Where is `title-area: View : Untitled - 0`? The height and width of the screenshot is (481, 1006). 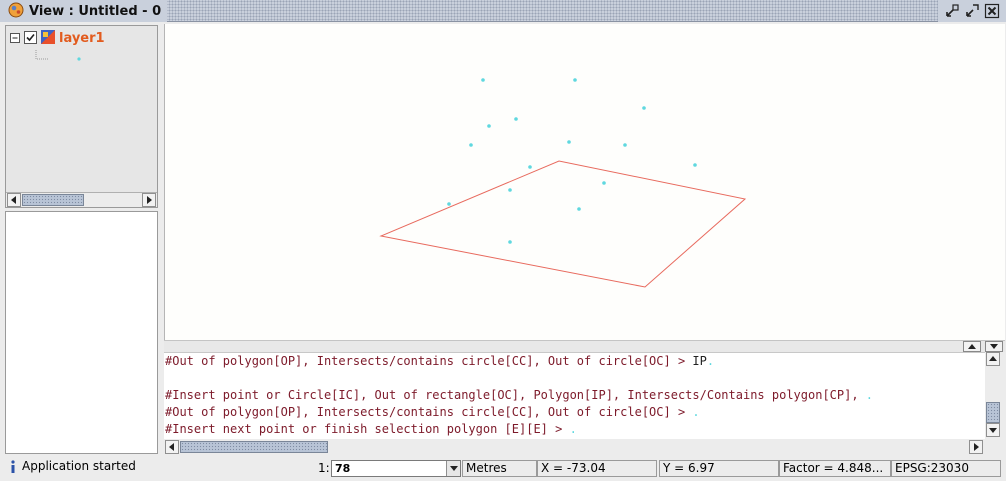
title-area: View : Untitled - 0 is located at coordinates (84, 11).